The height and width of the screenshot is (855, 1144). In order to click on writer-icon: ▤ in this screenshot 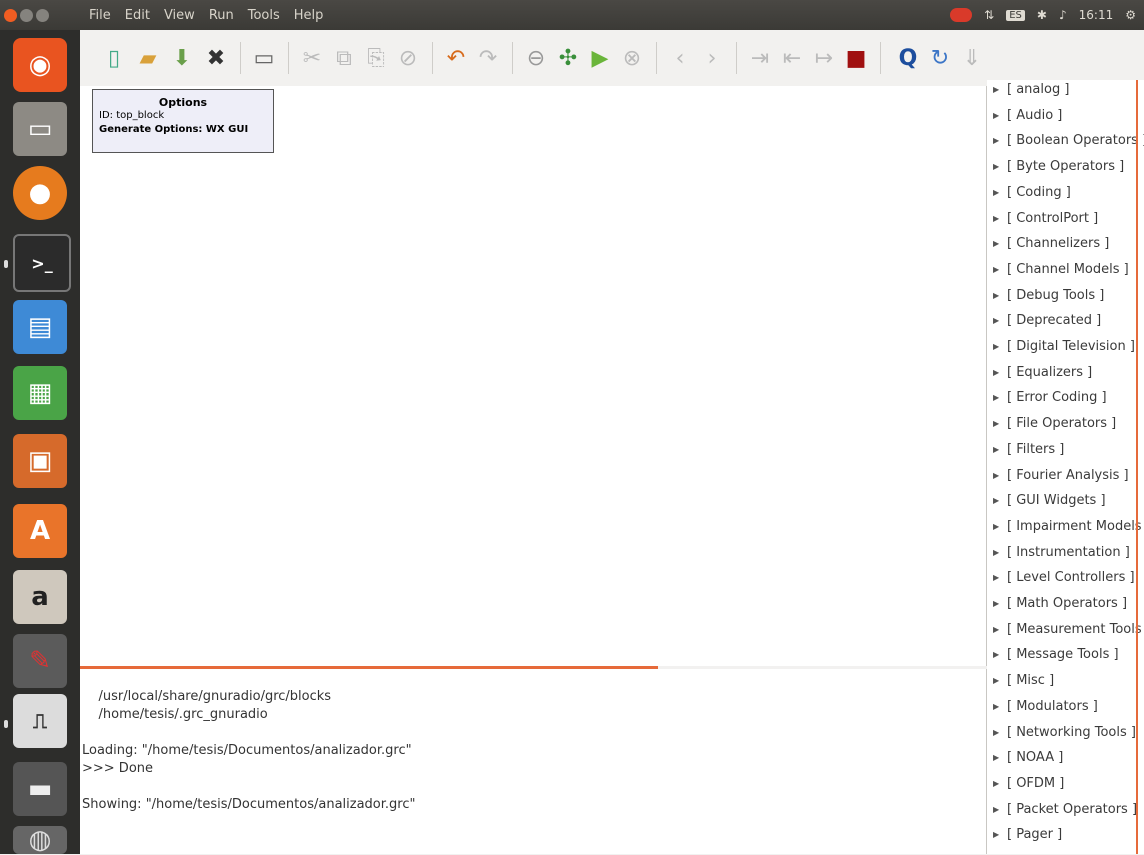, I will do `click(40, 327)`.